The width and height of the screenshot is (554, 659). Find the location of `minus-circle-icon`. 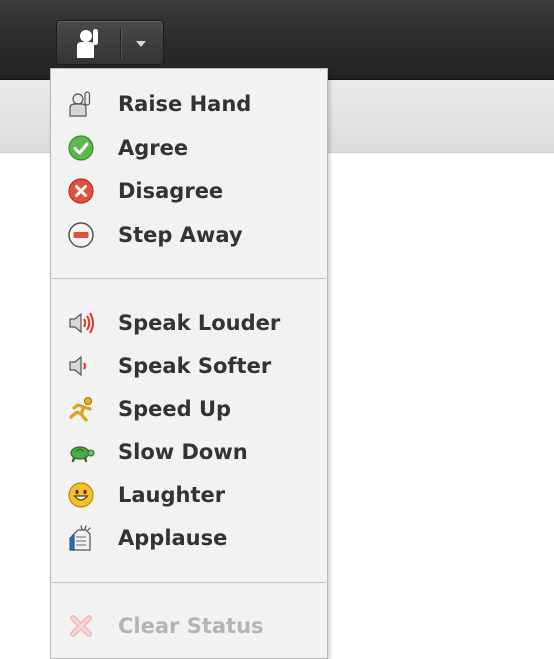

minus-circle-icon is located at coordinates (81, 235).